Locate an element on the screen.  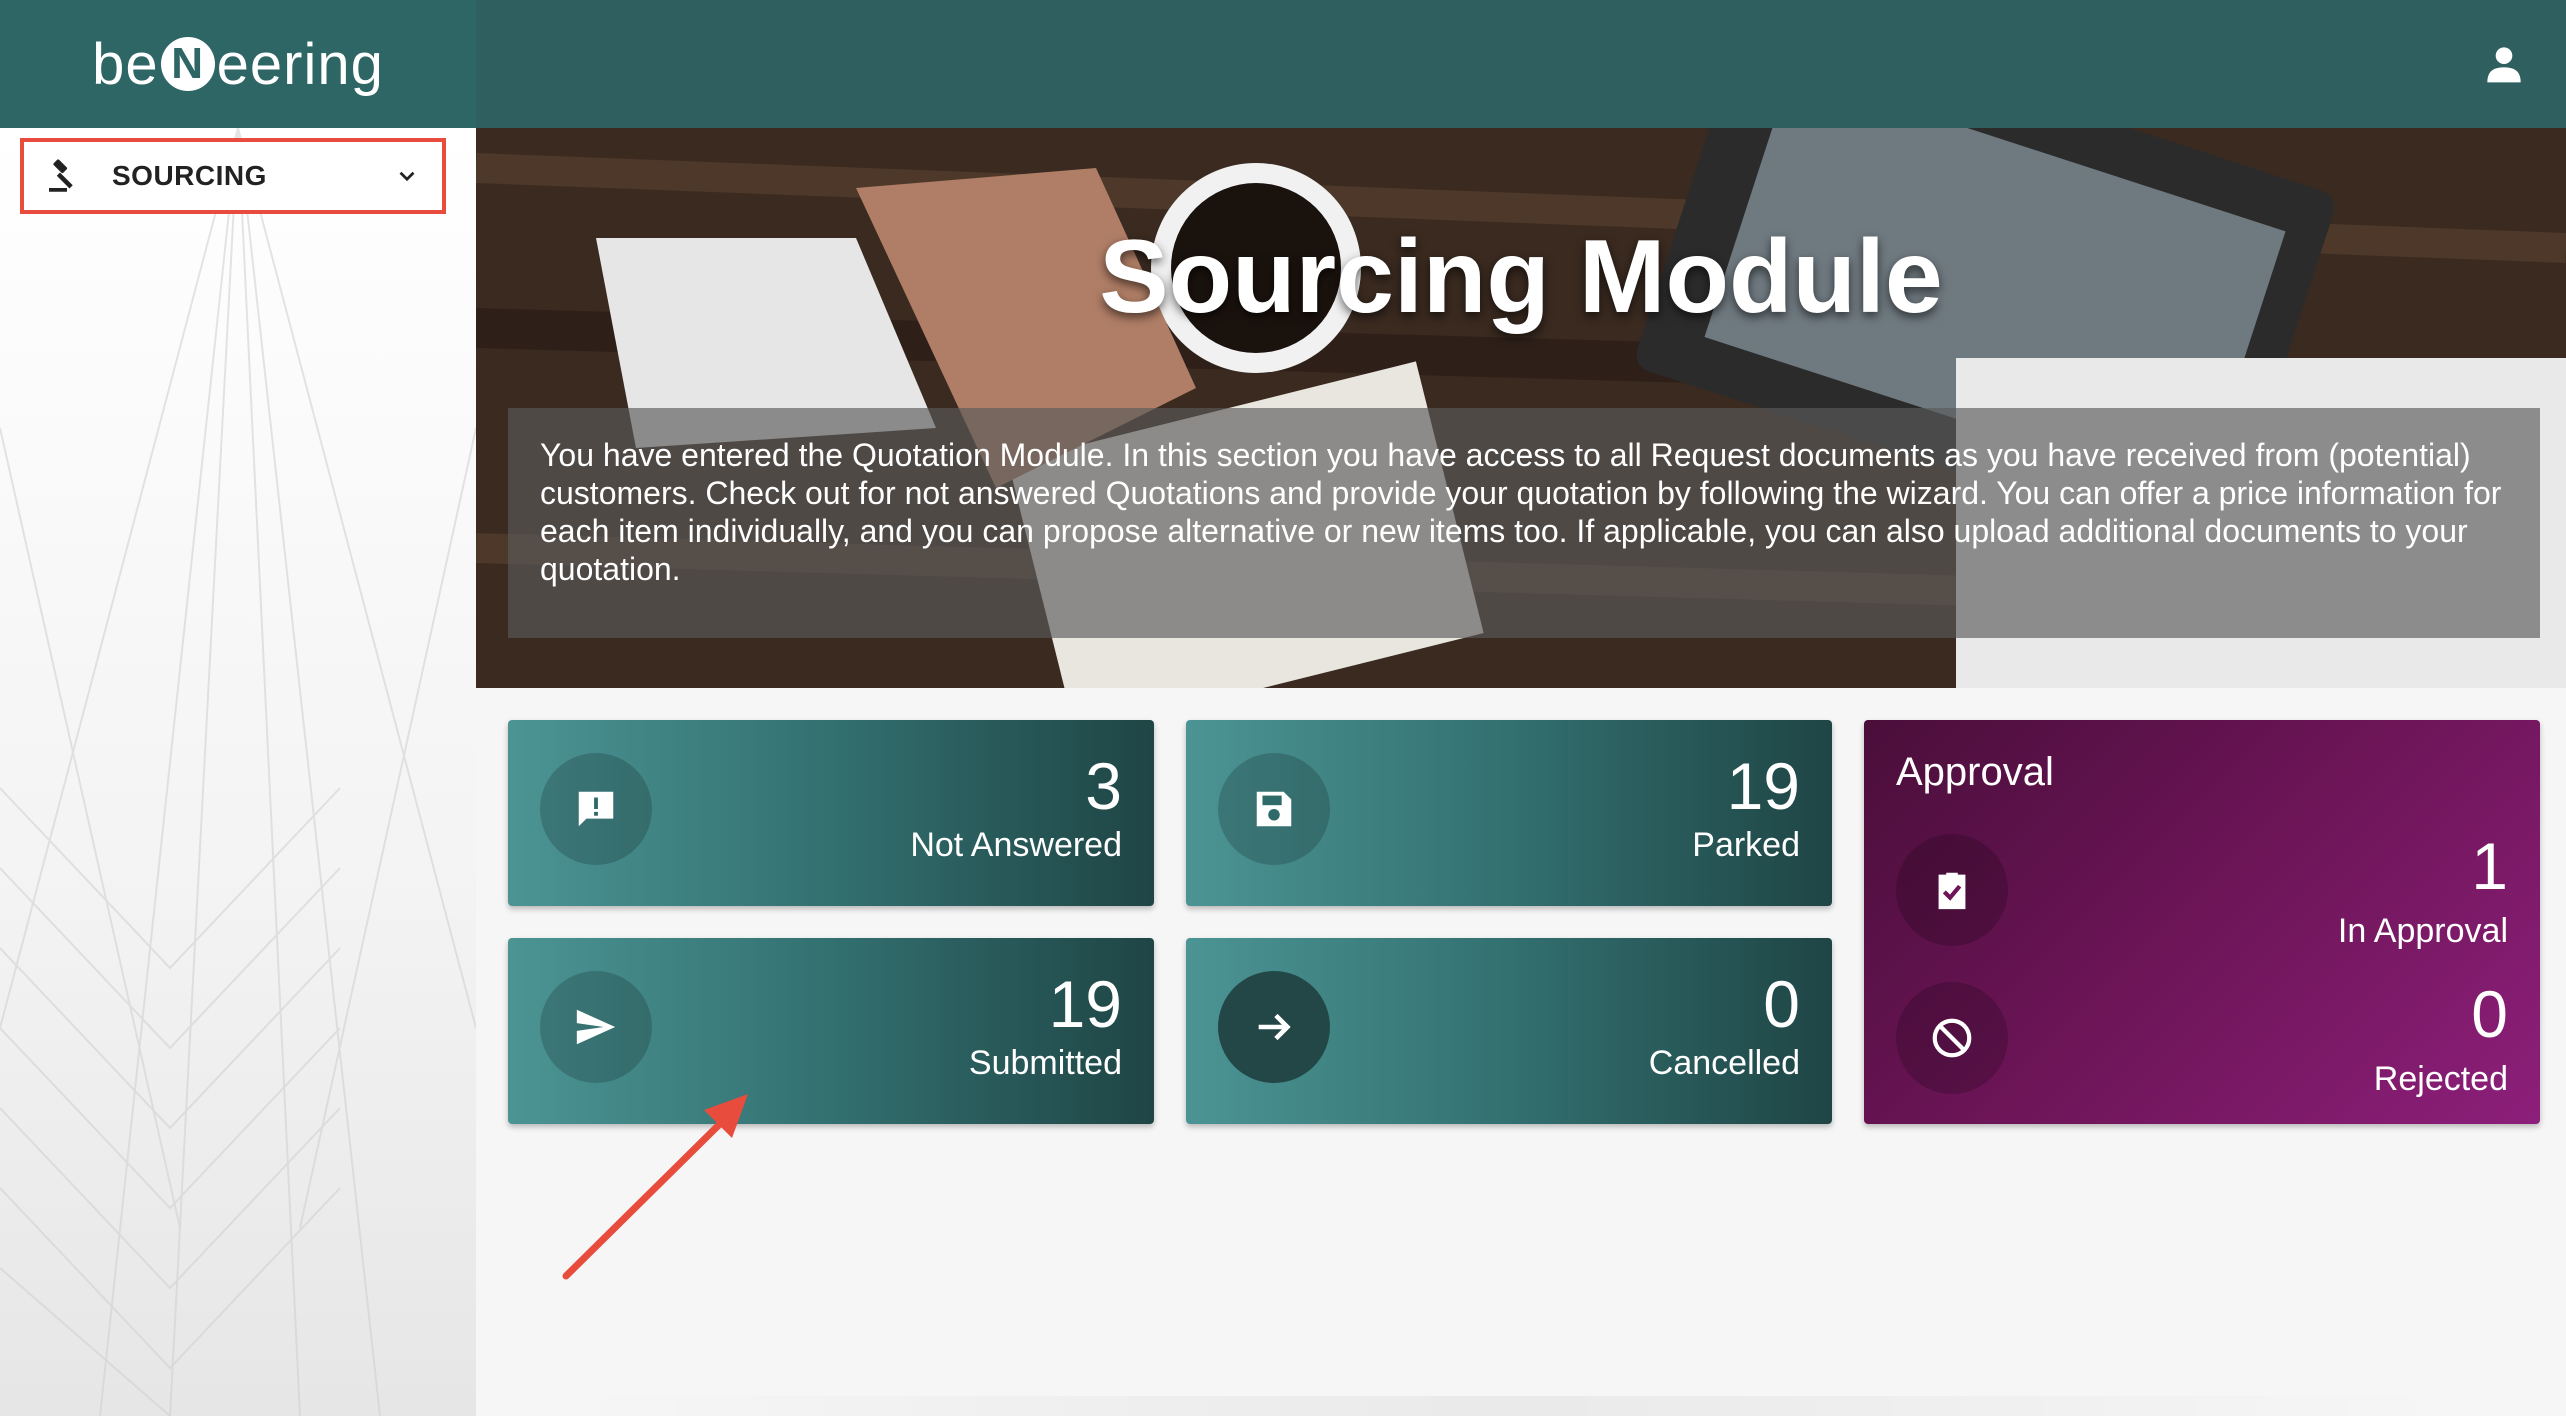
not-answered-card: 3 Not Answered is located at coordinates (831, 813).